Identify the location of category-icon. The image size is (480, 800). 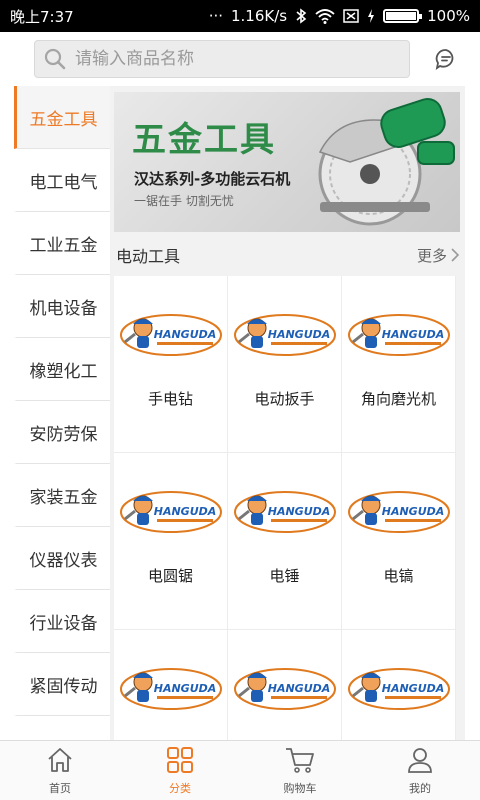
(180, 761).